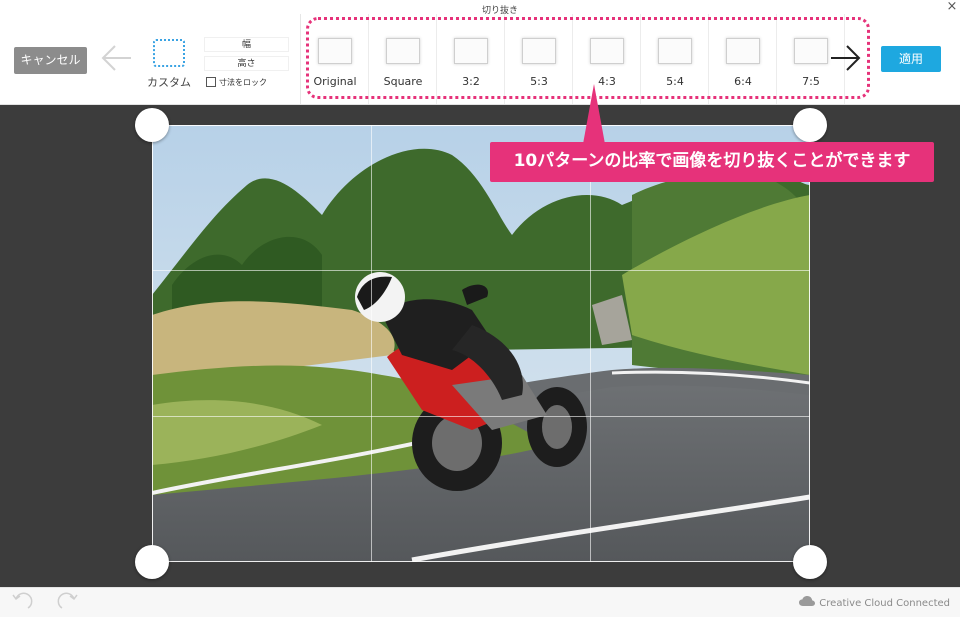  What do you see at coordinates (539, 81) in the screenshot?
I see `ratio-label: 5:3` at bounding box center [539, 81].